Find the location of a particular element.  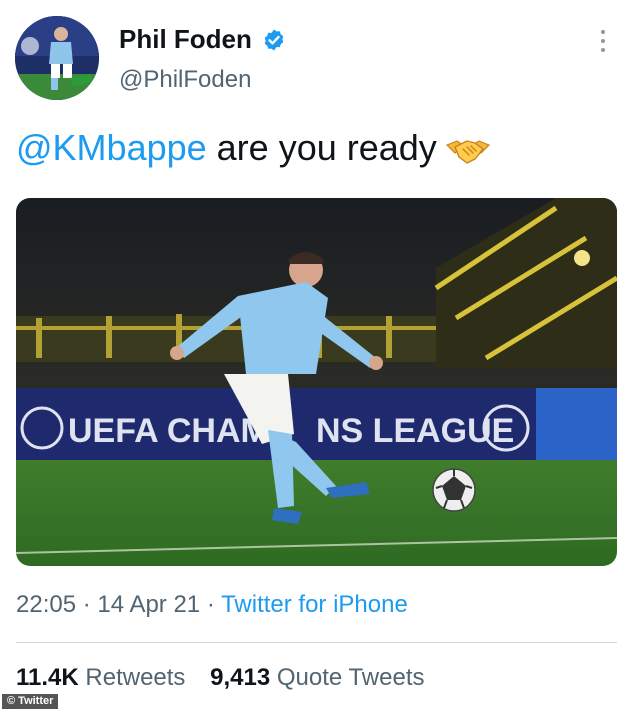

retweets-stat: 11.4K Retweets is located at coordinates (100, 677).